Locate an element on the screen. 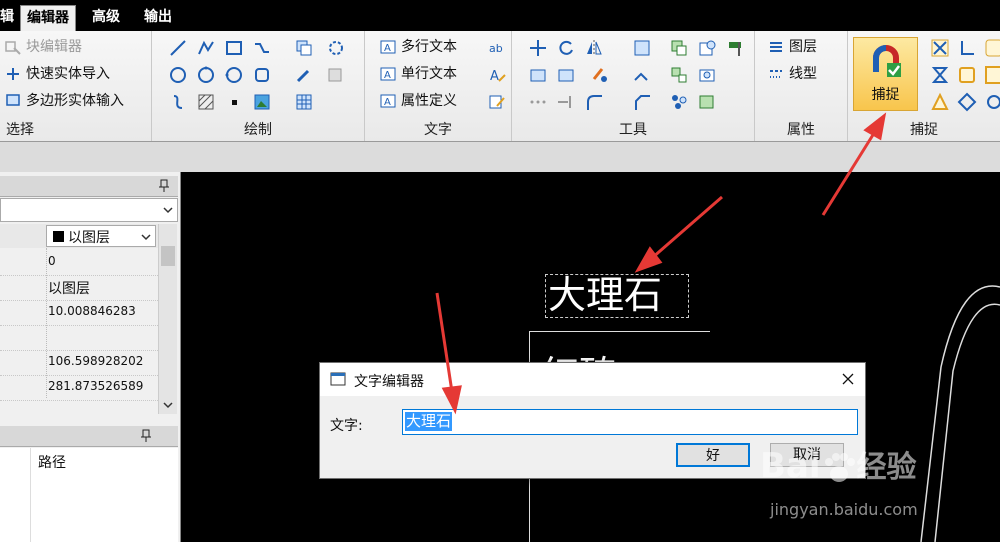 Image resolution: width=1000 pixels, height=542 pixels. close-icon is located at coordinates (848, 379).